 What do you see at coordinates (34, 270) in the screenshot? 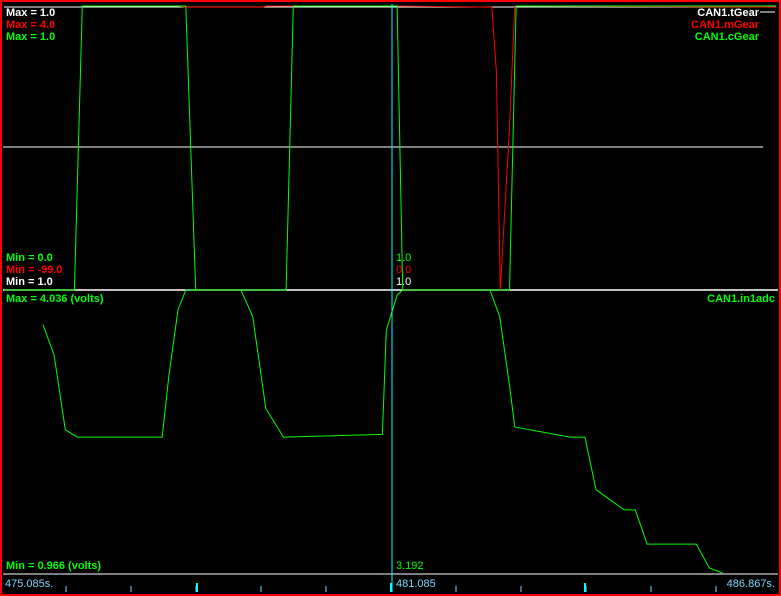
I see `top-min-label-mgear: Min = -99.0` at bounding box center [34, 270].